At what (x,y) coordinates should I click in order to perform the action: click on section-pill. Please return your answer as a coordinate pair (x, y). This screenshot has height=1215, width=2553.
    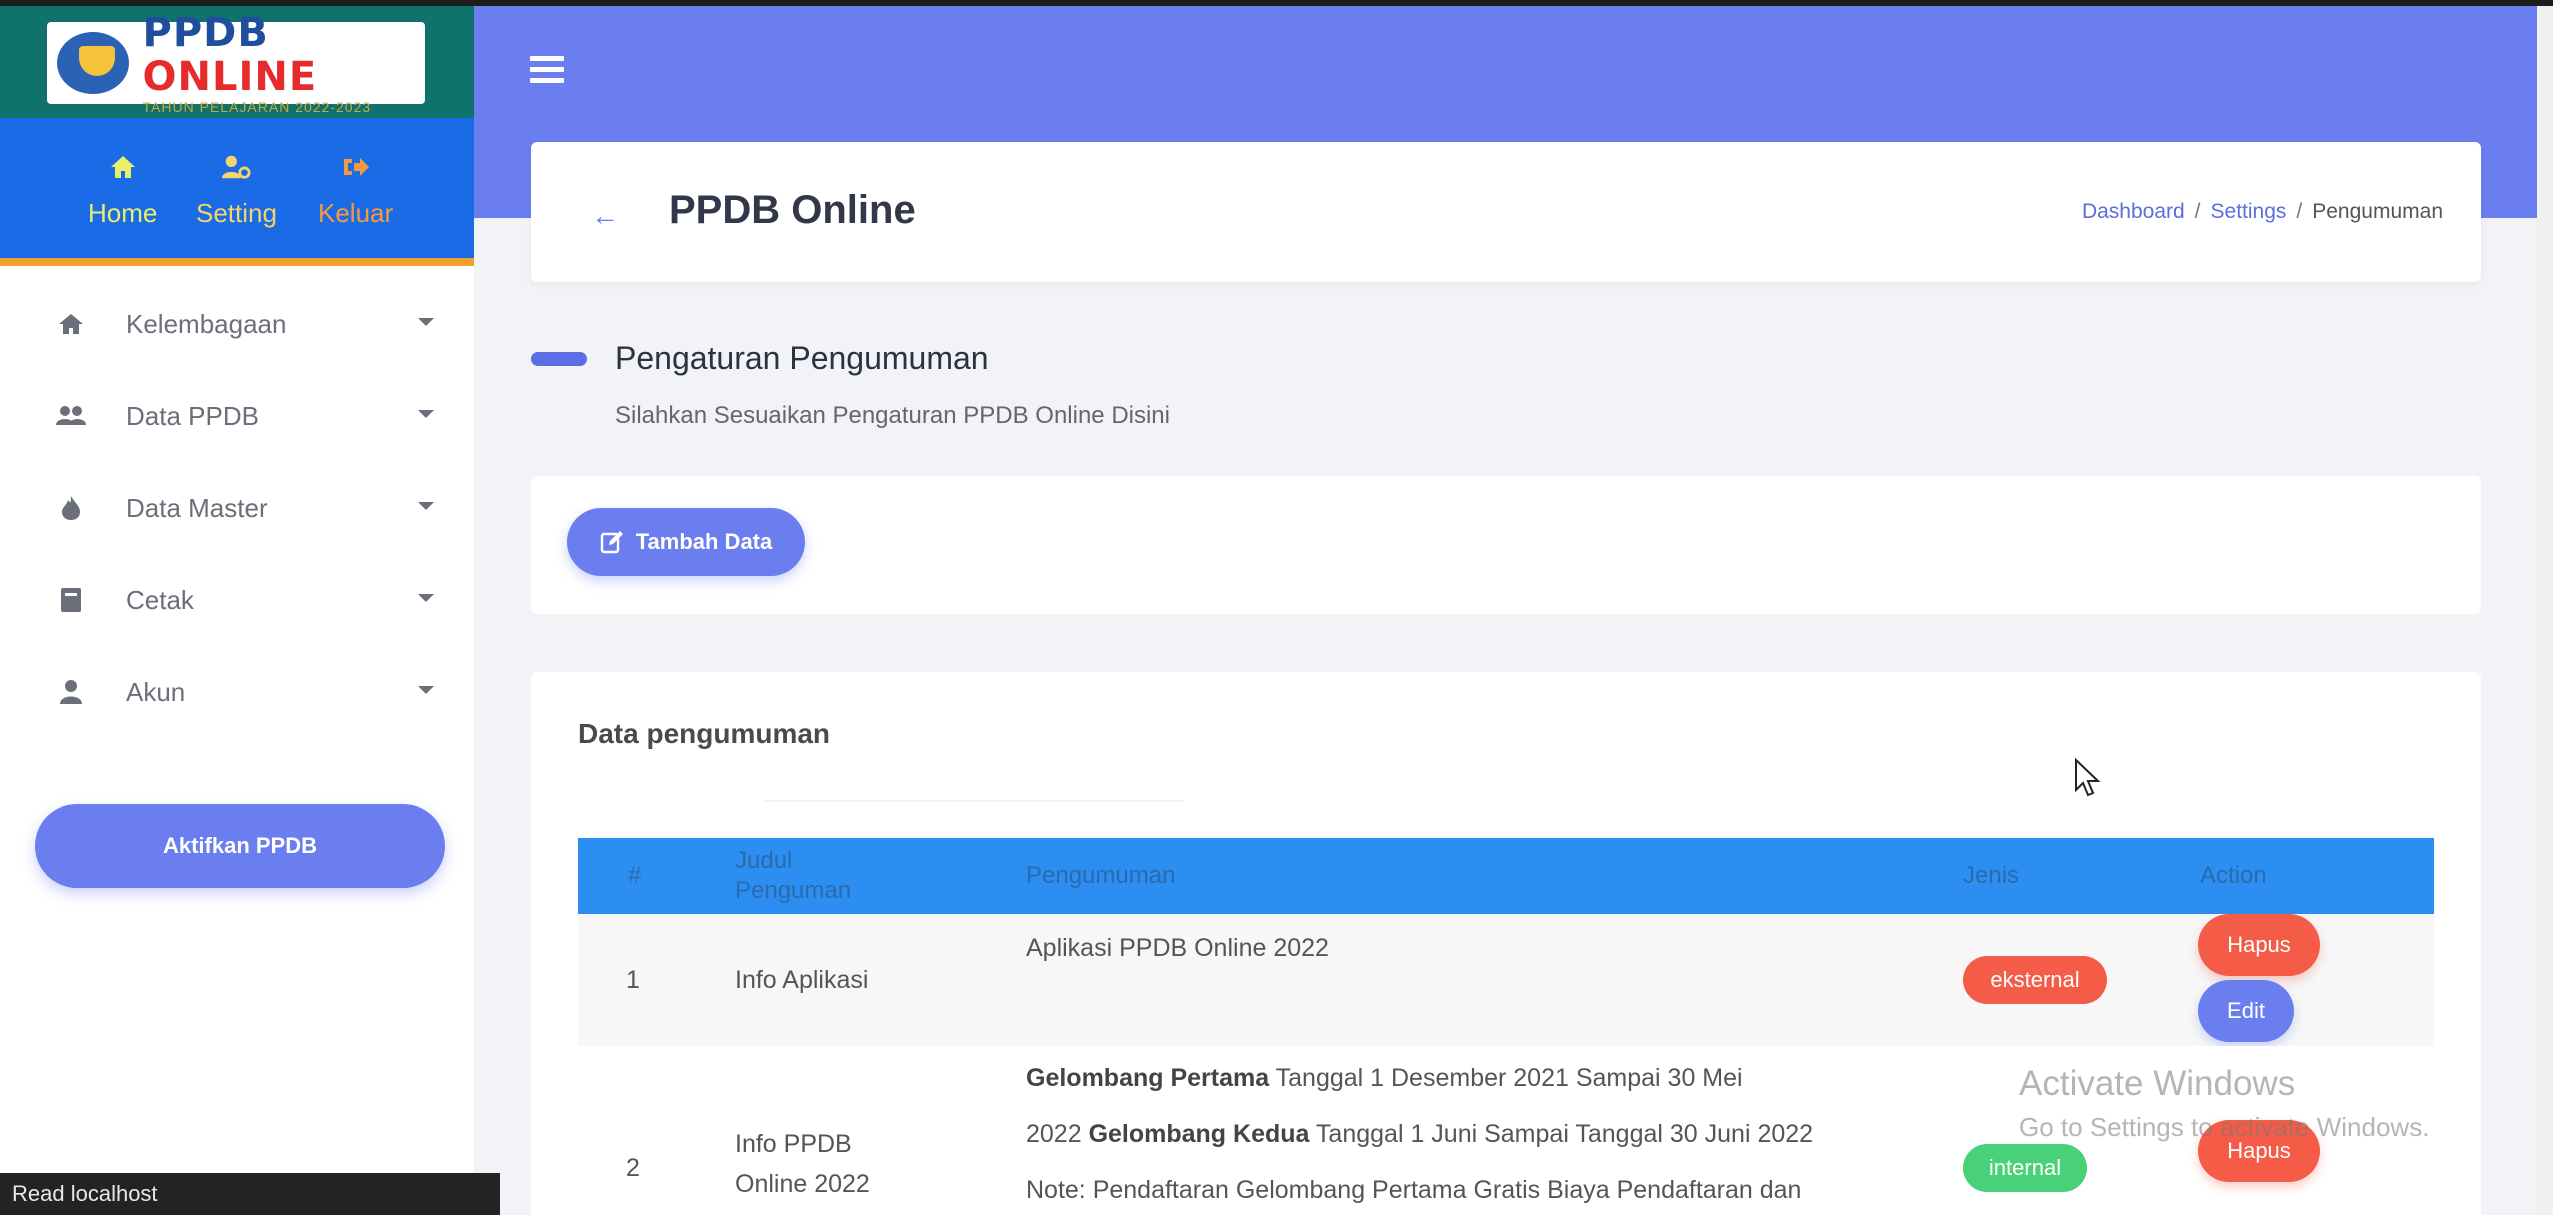
    Looking at the image, I should click on (559, 359).